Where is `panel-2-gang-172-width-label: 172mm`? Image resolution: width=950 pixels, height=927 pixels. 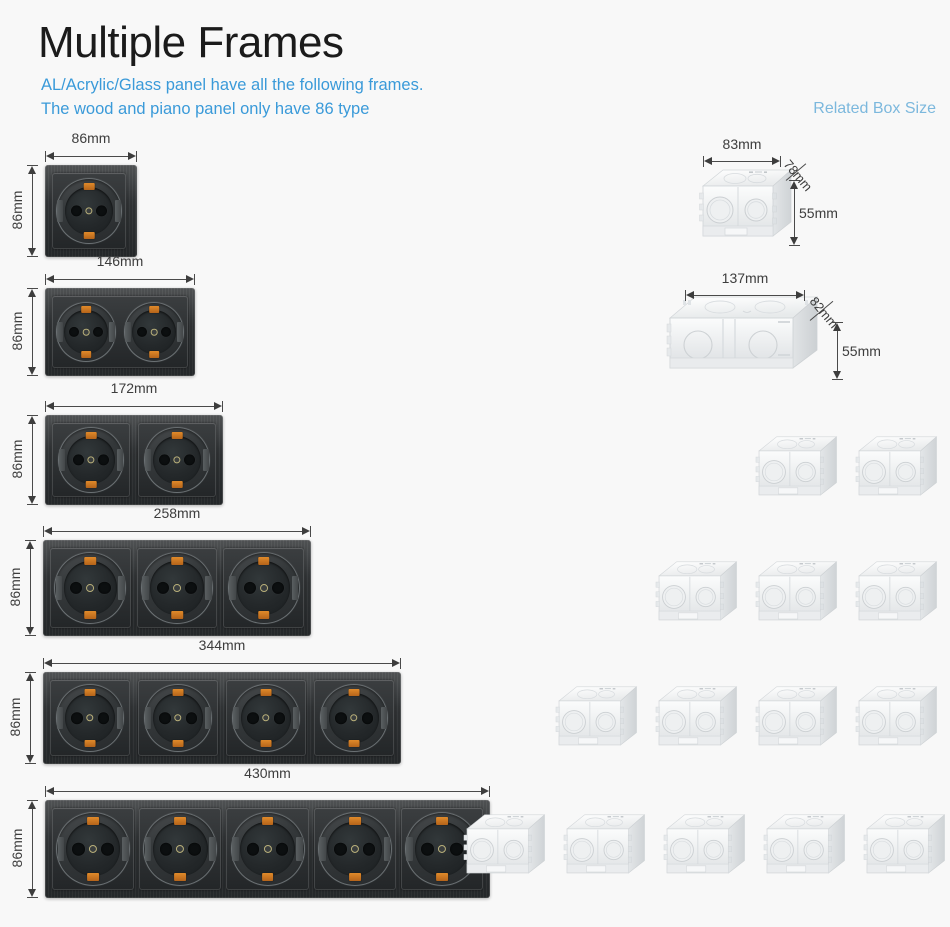
panel-2-gang-172-width-label: 172mm is located at coordinates (134, 388).